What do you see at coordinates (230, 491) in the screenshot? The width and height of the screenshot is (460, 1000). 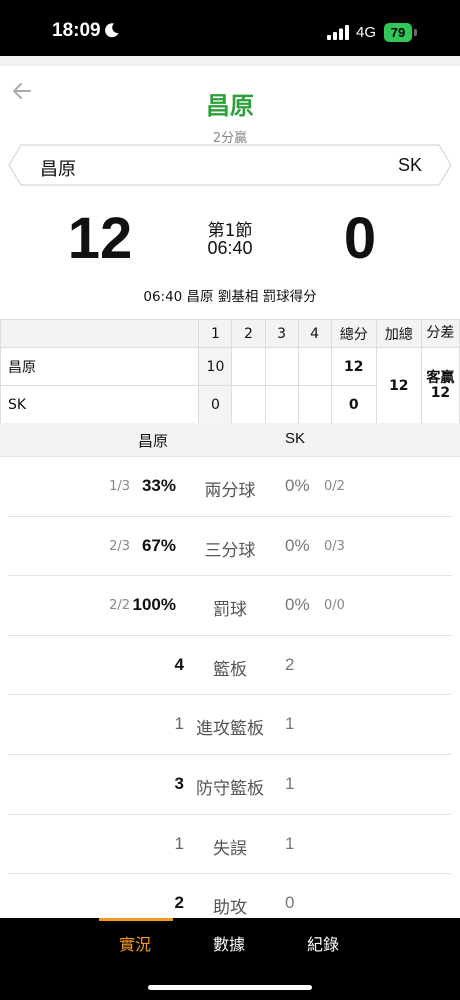 I see `stat-label: 兩分球` at bounding box center [230, 491].